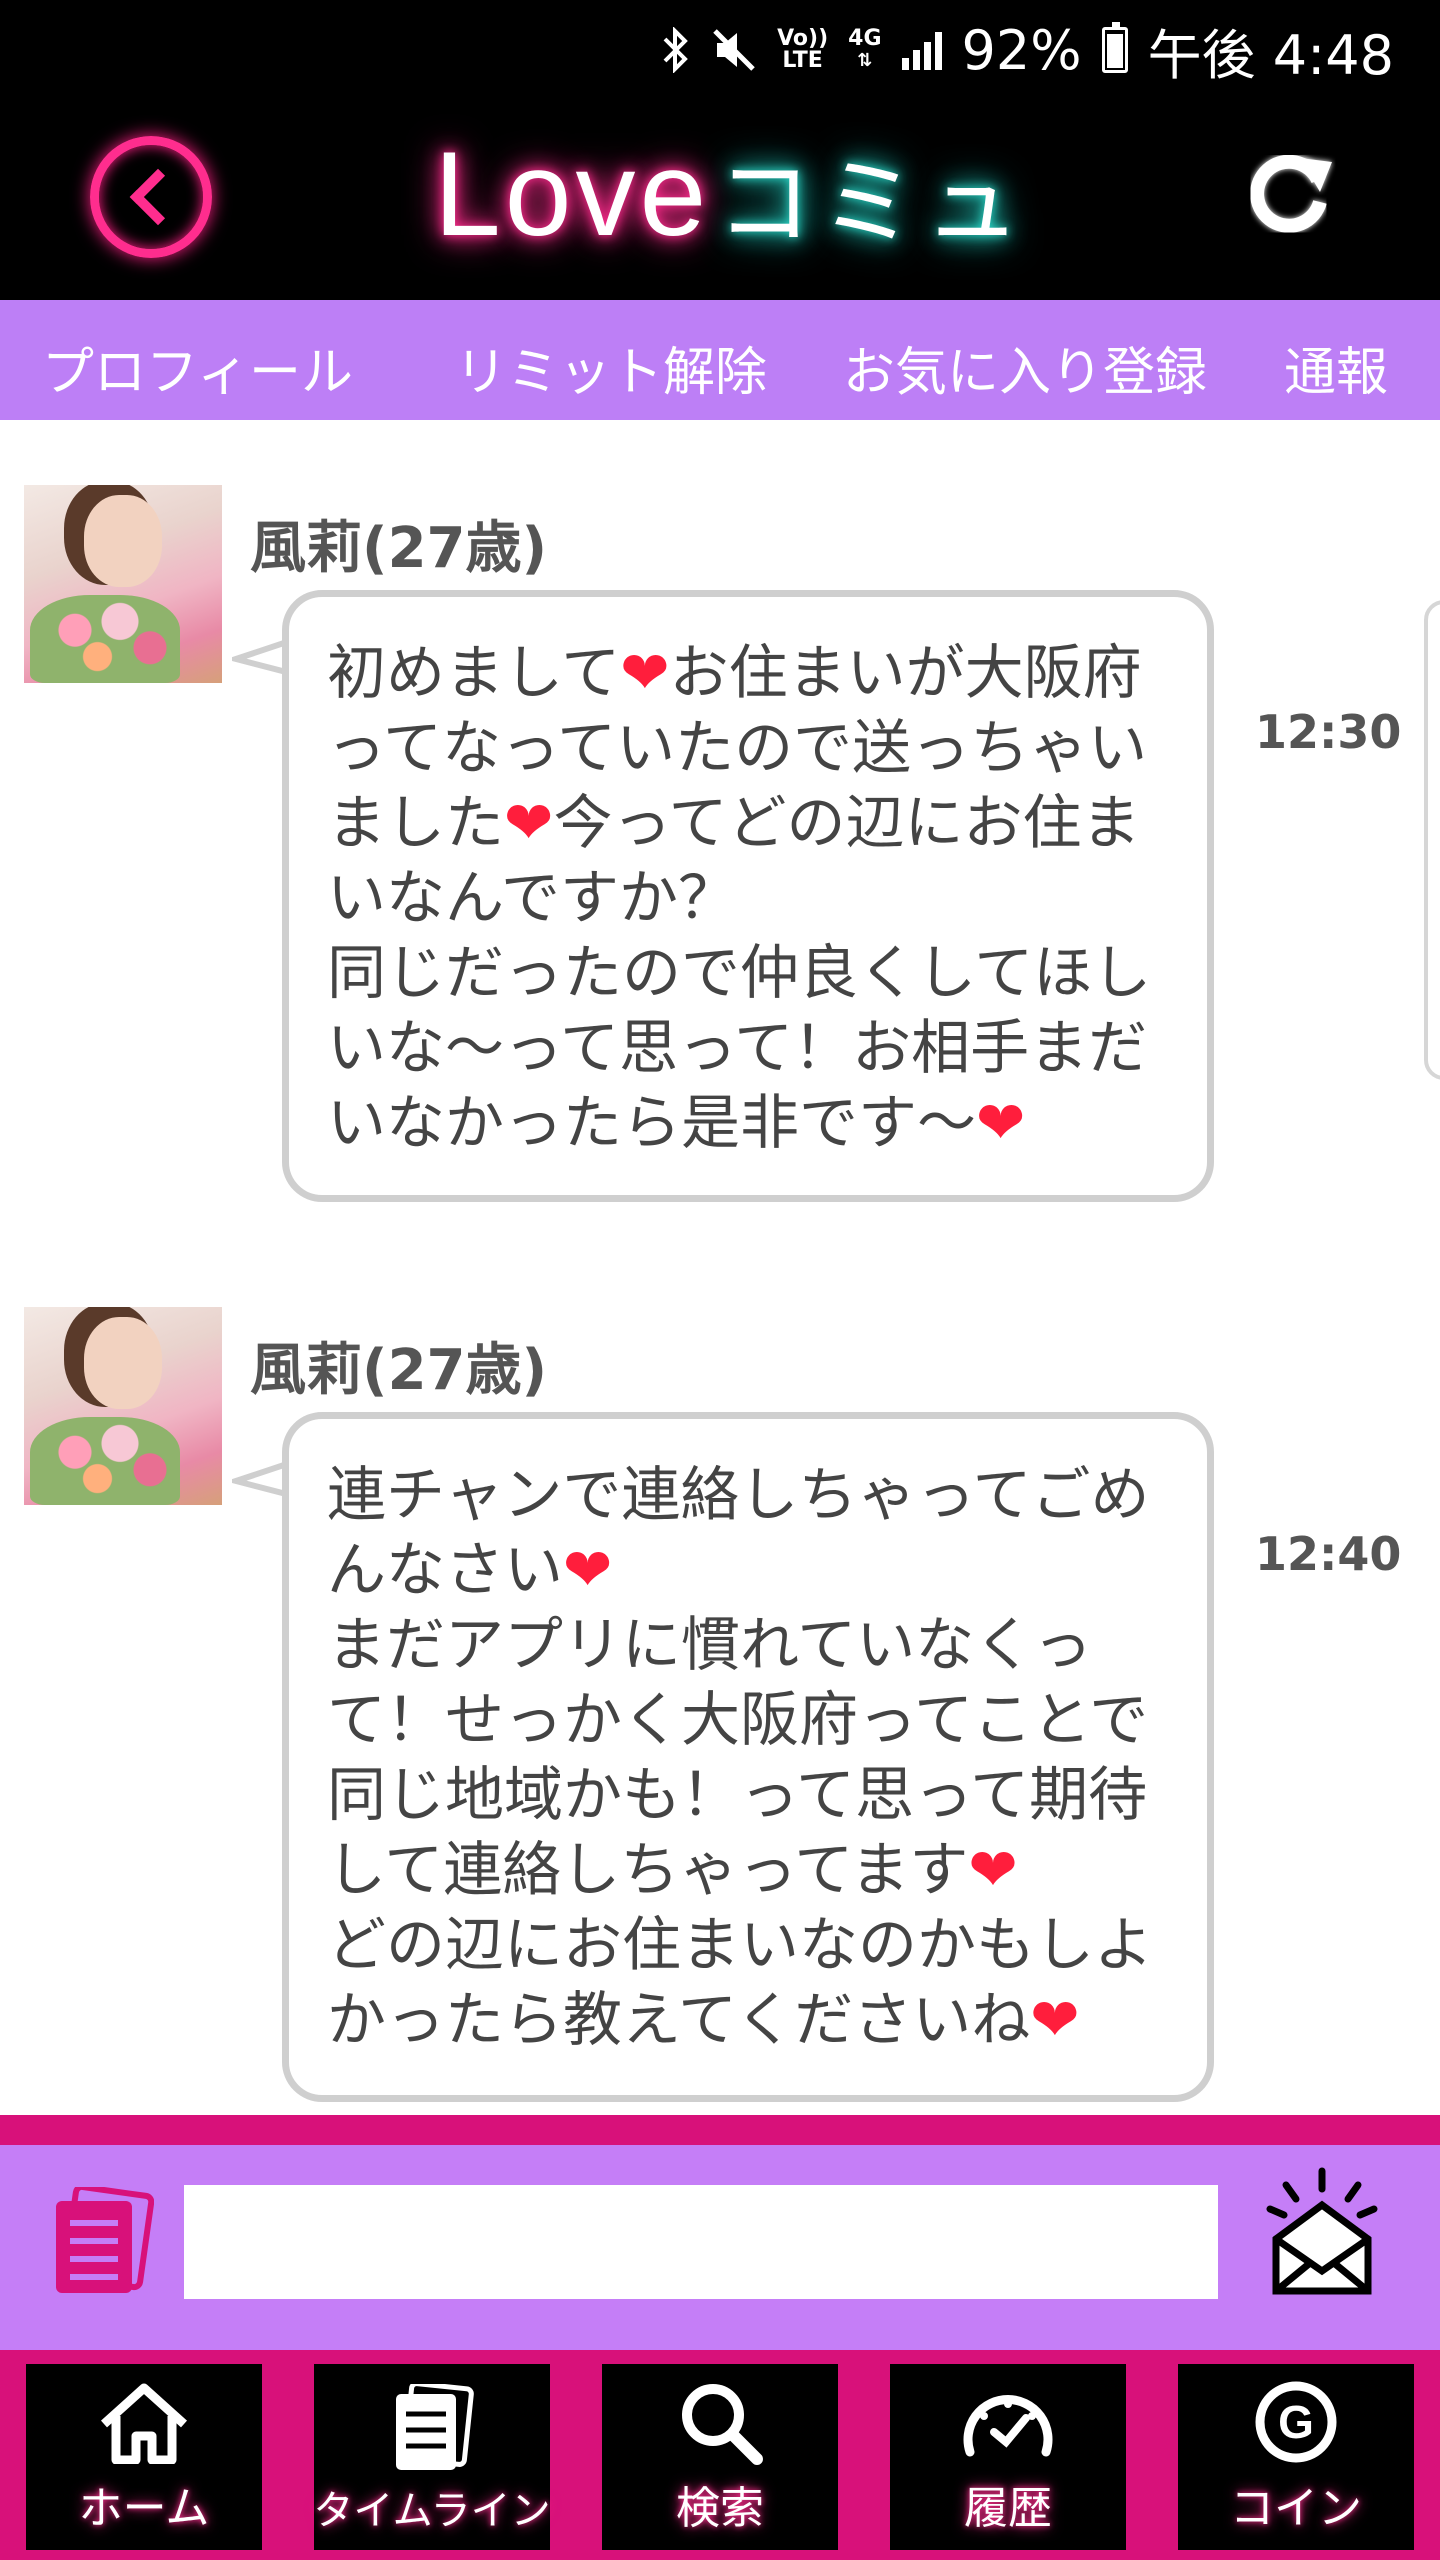 Image resolution: width=1440 pixels, height=2560 pixels. I want to click on nav-history: 履歴, so click(1008, 2457).